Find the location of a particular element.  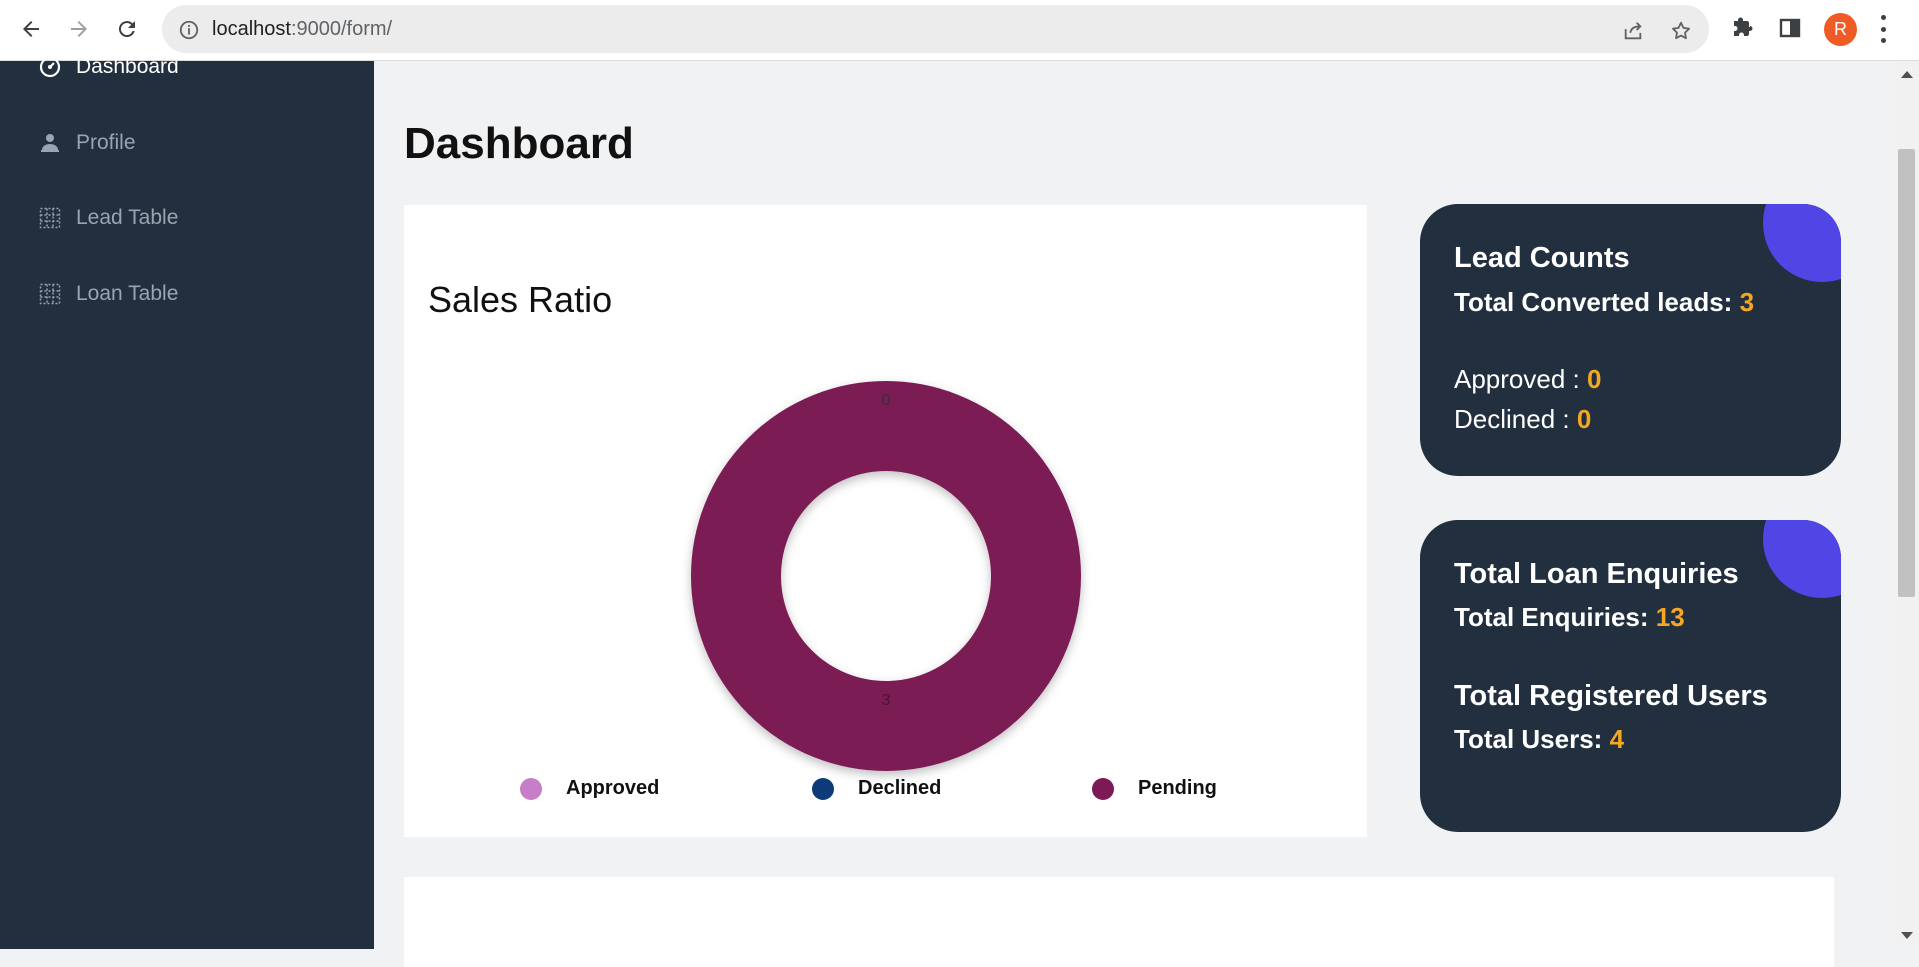

sidebar-item-label: Loan Table is located at coordinates (127, 293).